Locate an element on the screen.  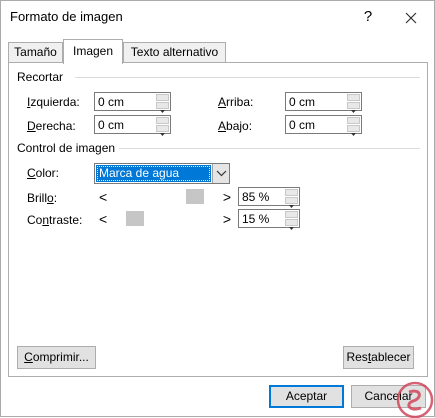
reset-button: Restablecer is located at coordinates (378, 357).